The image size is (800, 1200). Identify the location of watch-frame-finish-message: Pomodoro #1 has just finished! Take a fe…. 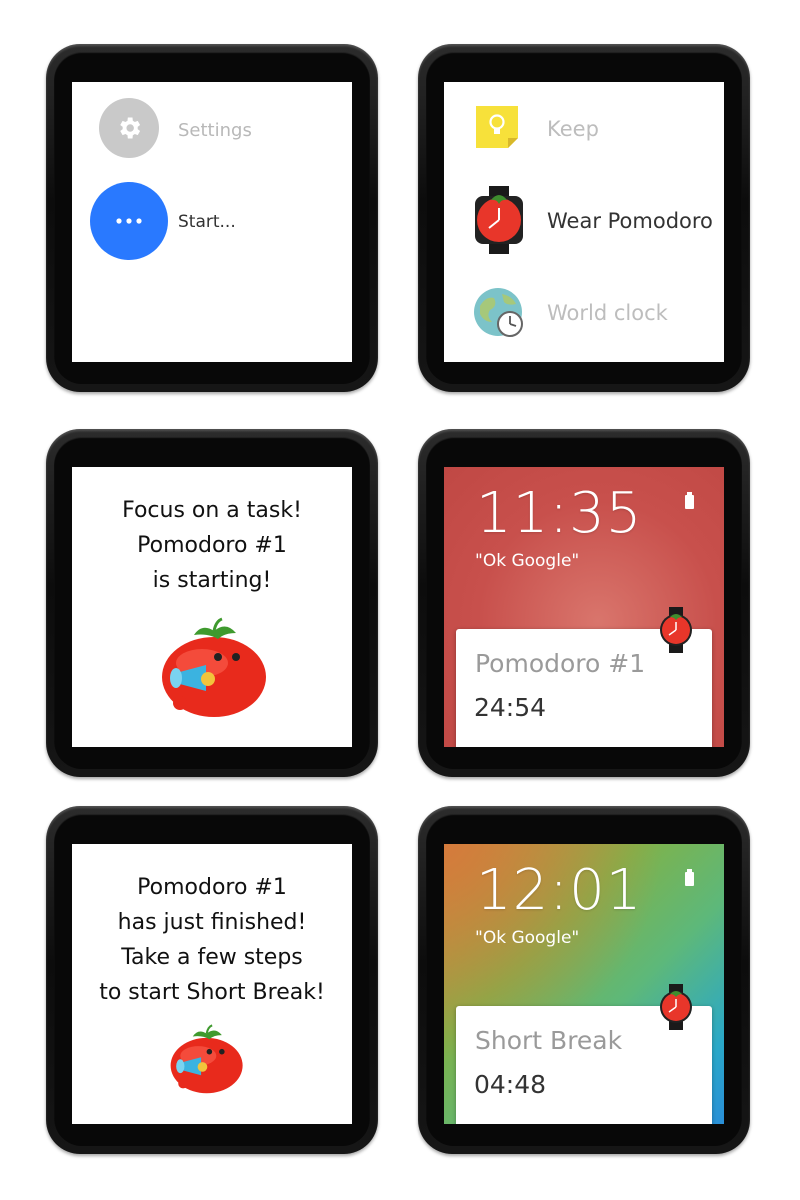
(212, 980).